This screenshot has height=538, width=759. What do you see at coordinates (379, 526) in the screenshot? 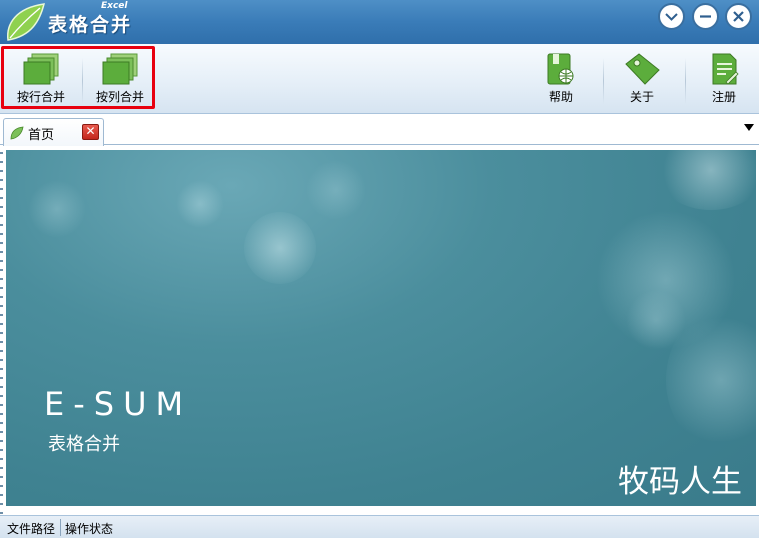
I see `status-bar: 文件路径 操作状态` at bounding box center [379, 526].